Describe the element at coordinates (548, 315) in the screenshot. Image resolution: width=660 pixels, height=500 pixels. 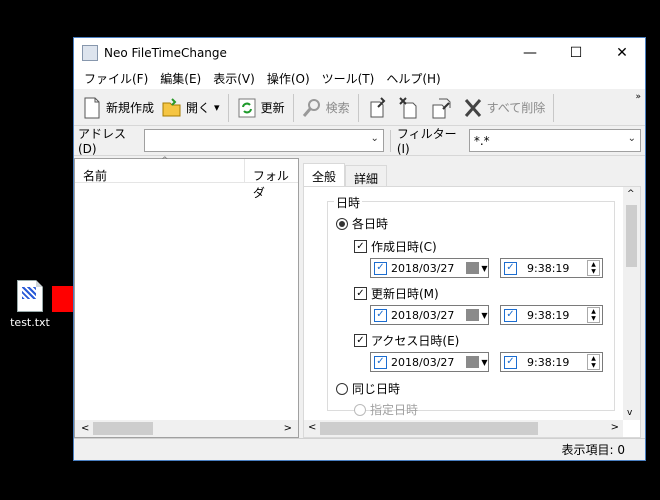
I see `modified-time-value: 9:38:19` at that location.